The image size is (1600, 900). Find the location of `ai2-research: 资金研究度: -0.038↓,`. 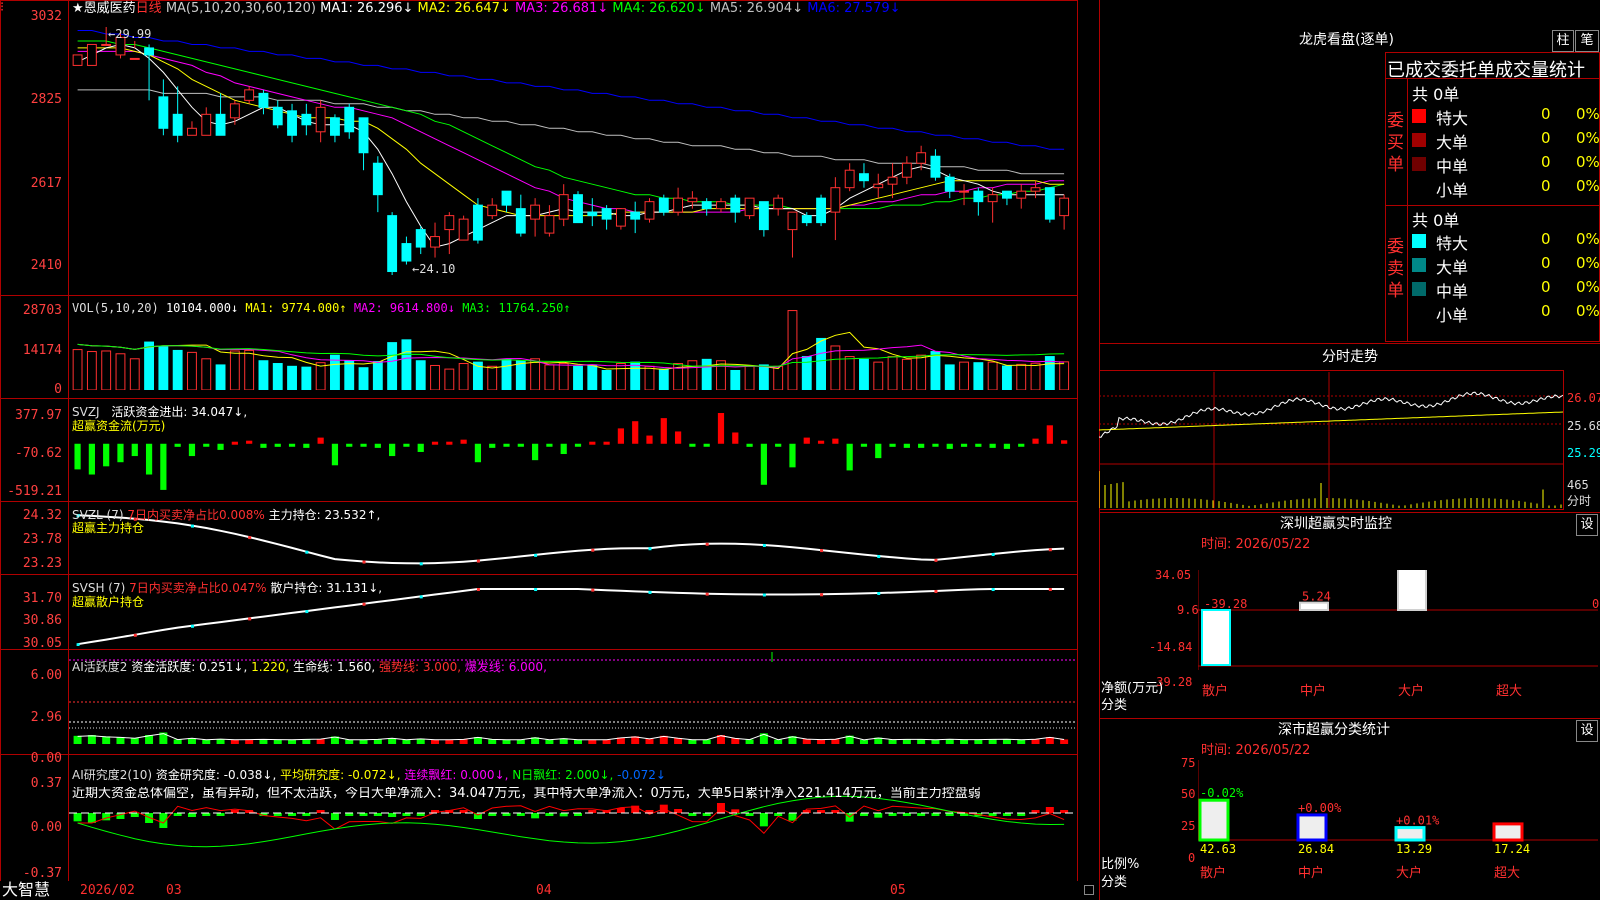

ai2-research: 资金研究度: -0.038↓, is located at coordinates (216, 775).